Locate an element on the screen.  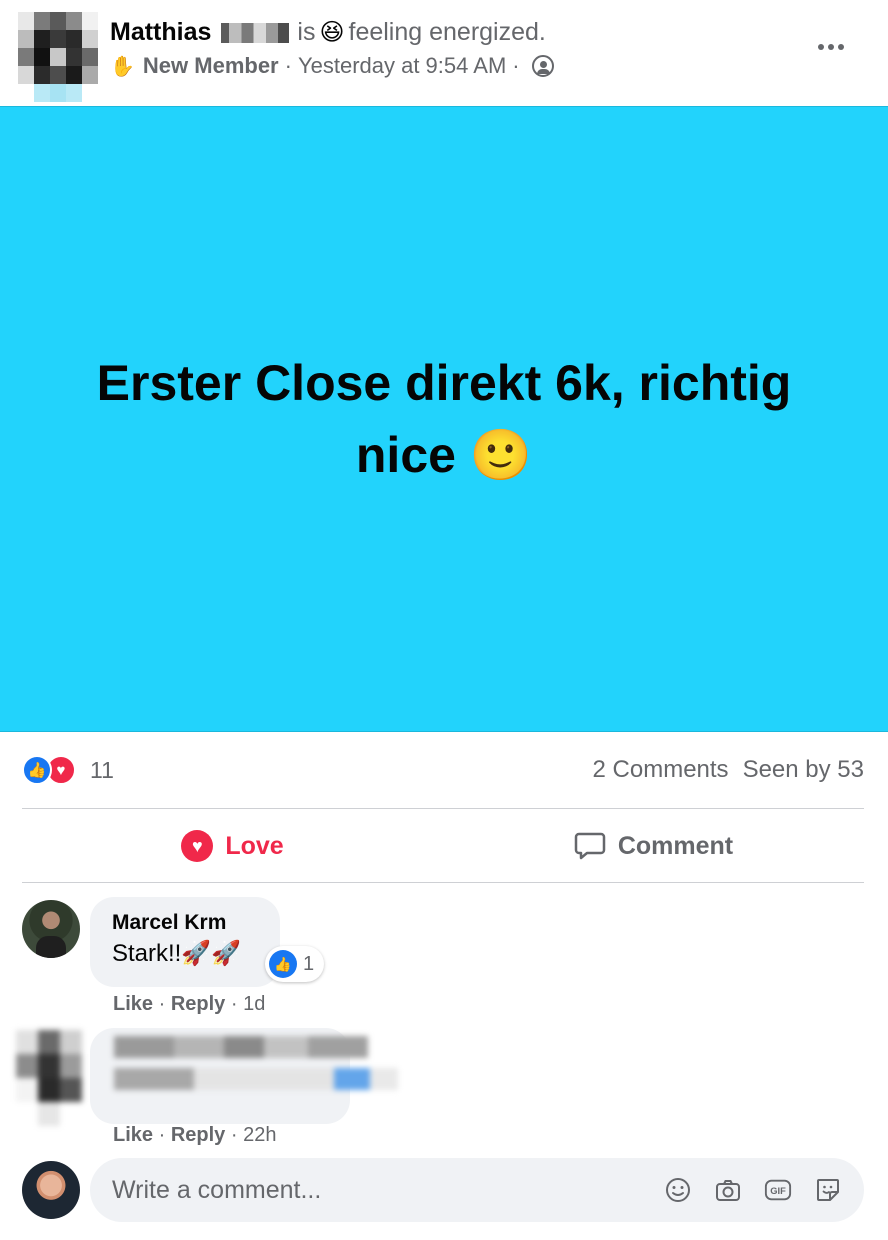
more-options-button is located at coordinates (831, 47).